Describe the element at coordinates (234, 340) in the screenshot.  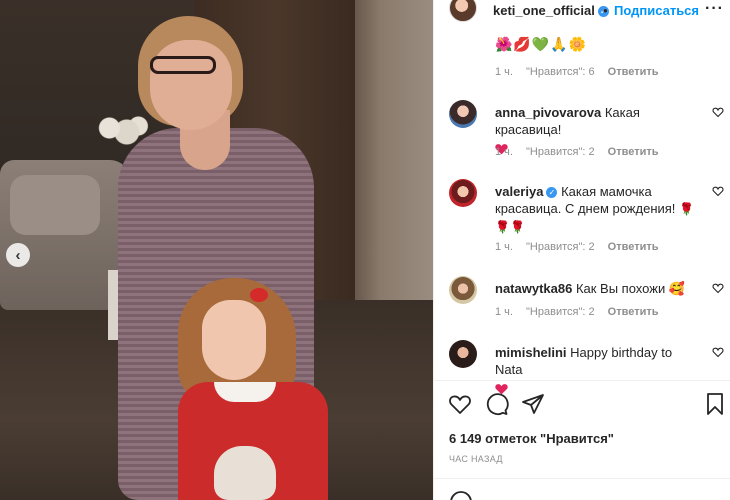
I see `photo-girl-face` at that location.